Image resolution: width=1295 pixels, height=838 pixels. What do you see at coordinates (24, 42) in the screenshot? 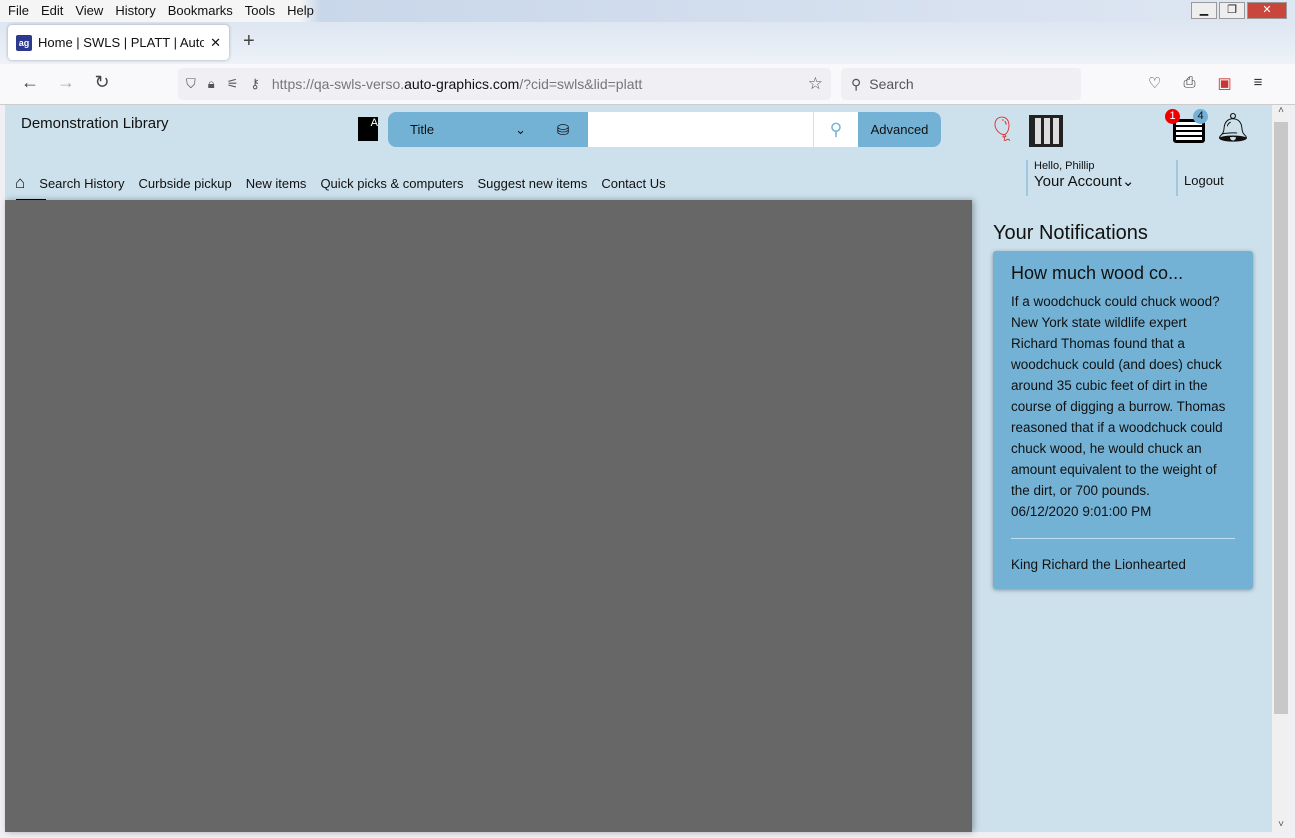
I see `favicon-icon: ag` at bounding box center [24, 42].